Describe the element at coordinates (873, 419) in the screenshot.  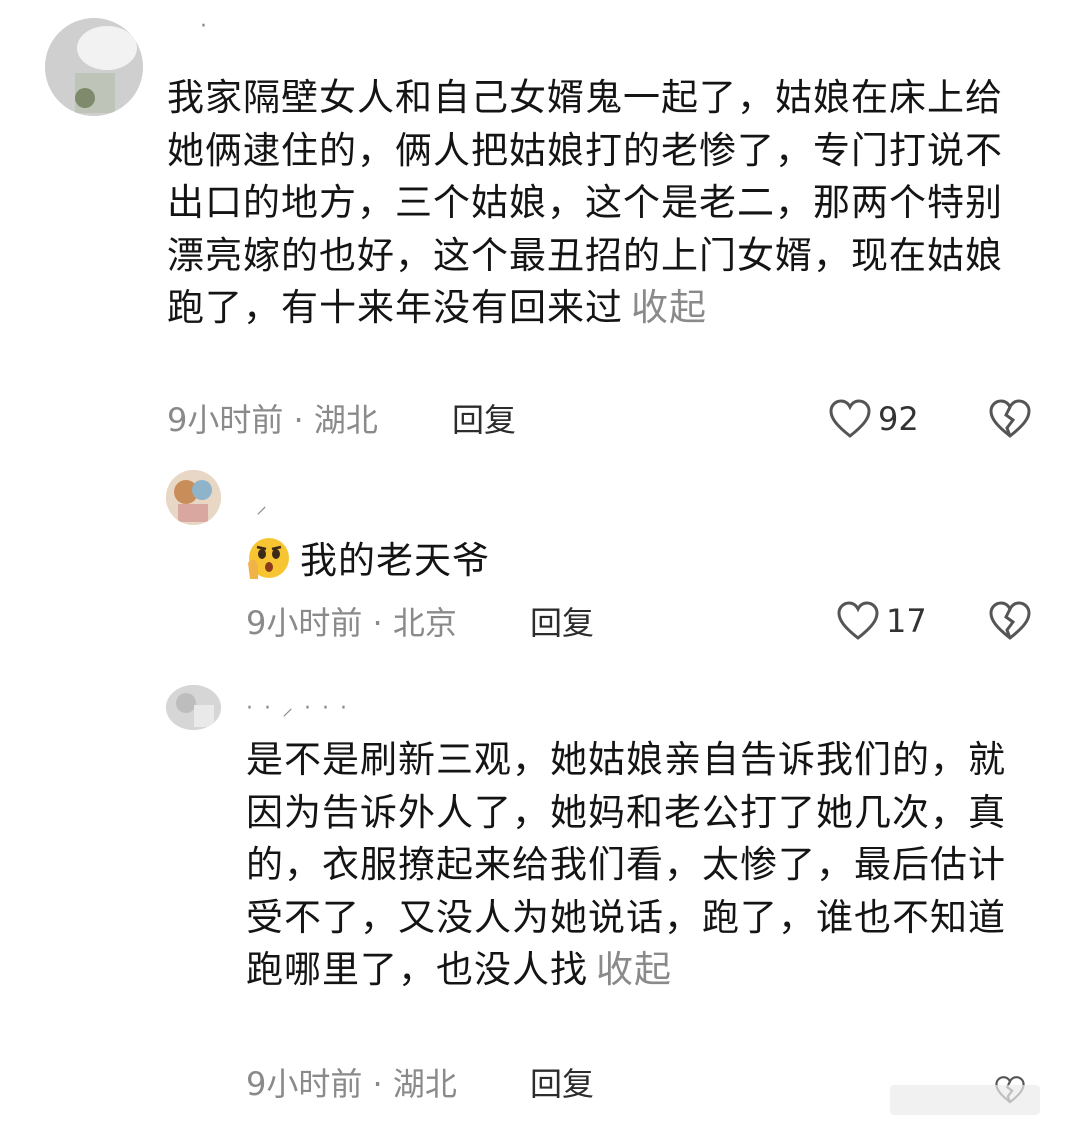
I see `like-button: 92` at that location.